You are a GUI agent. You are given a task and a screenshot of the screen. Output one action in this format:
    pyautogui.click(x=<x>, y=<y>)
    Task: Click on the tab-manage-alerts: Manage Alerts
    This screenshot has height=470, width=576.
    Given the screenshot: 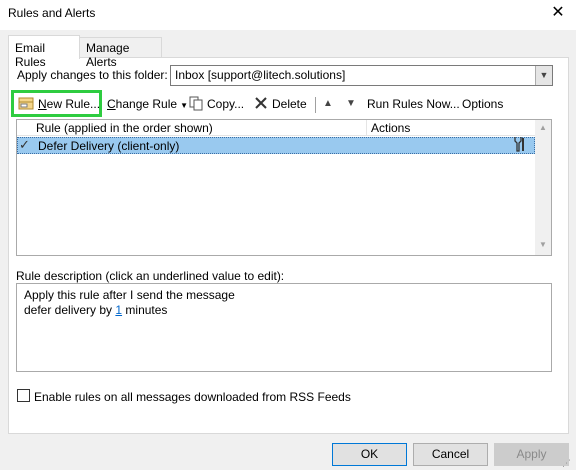 What is the action you would take?
    pyautogui.click(x=120, y=53)
    